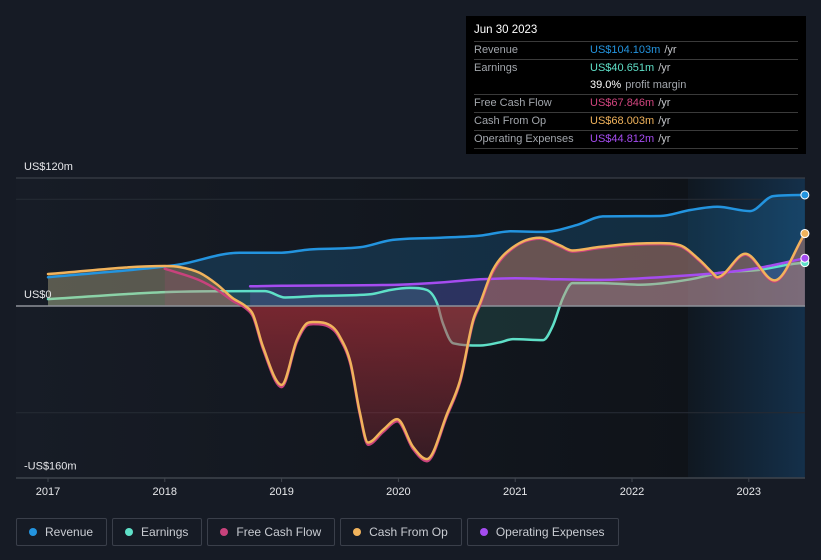  What do you see at coordinates (483, 532) in the screenshot?
I see `operating-expenses-dot-icon` at bounding box center [483, 532].